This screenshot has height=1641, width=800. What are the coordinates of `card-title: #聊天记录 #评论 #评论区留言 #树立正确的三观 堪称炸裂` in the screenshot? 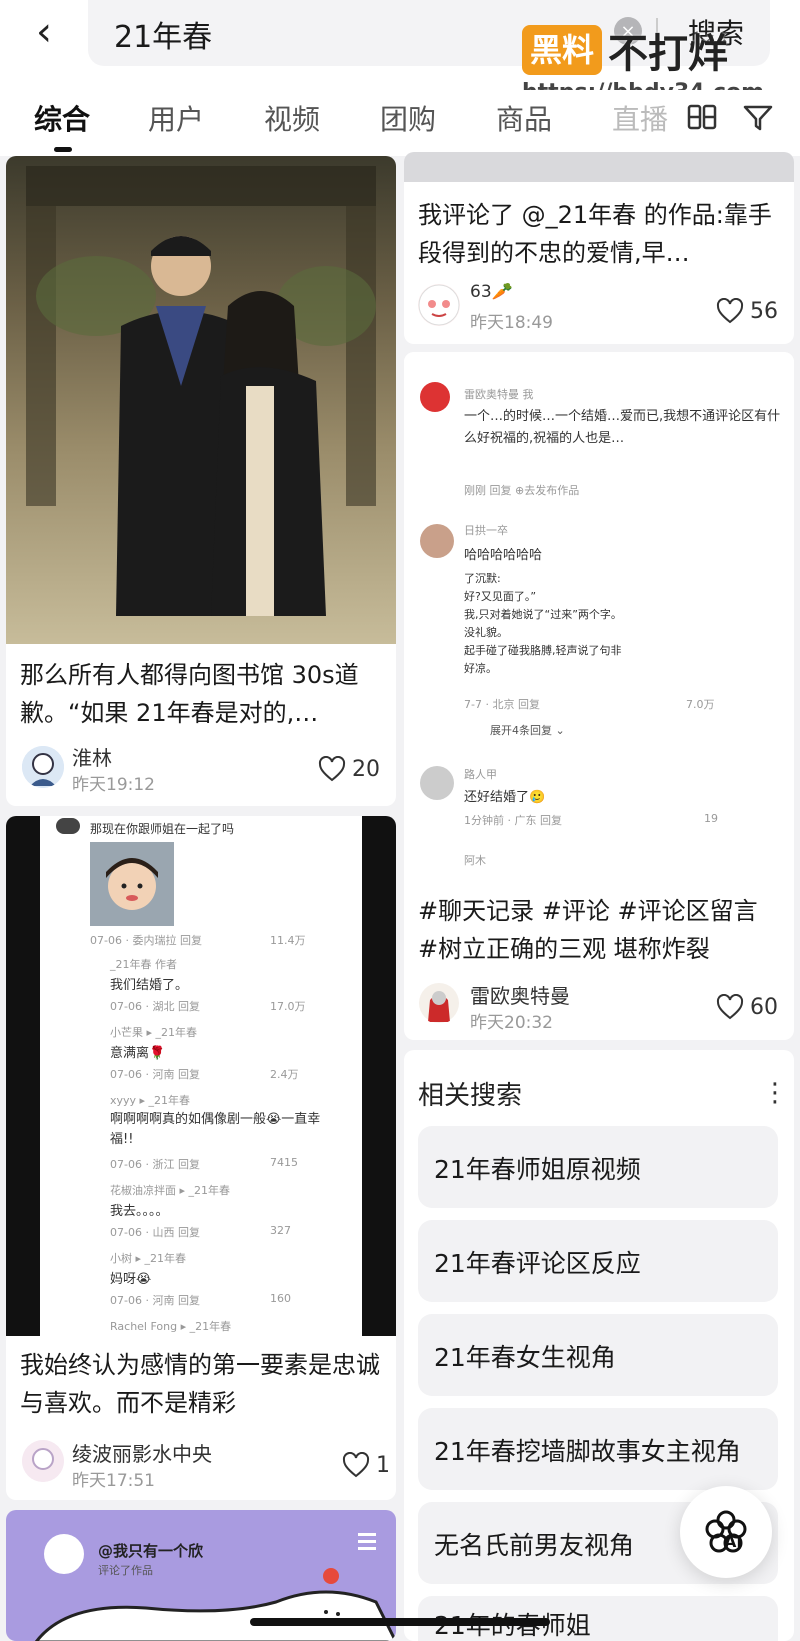 It's located at (588, 930).